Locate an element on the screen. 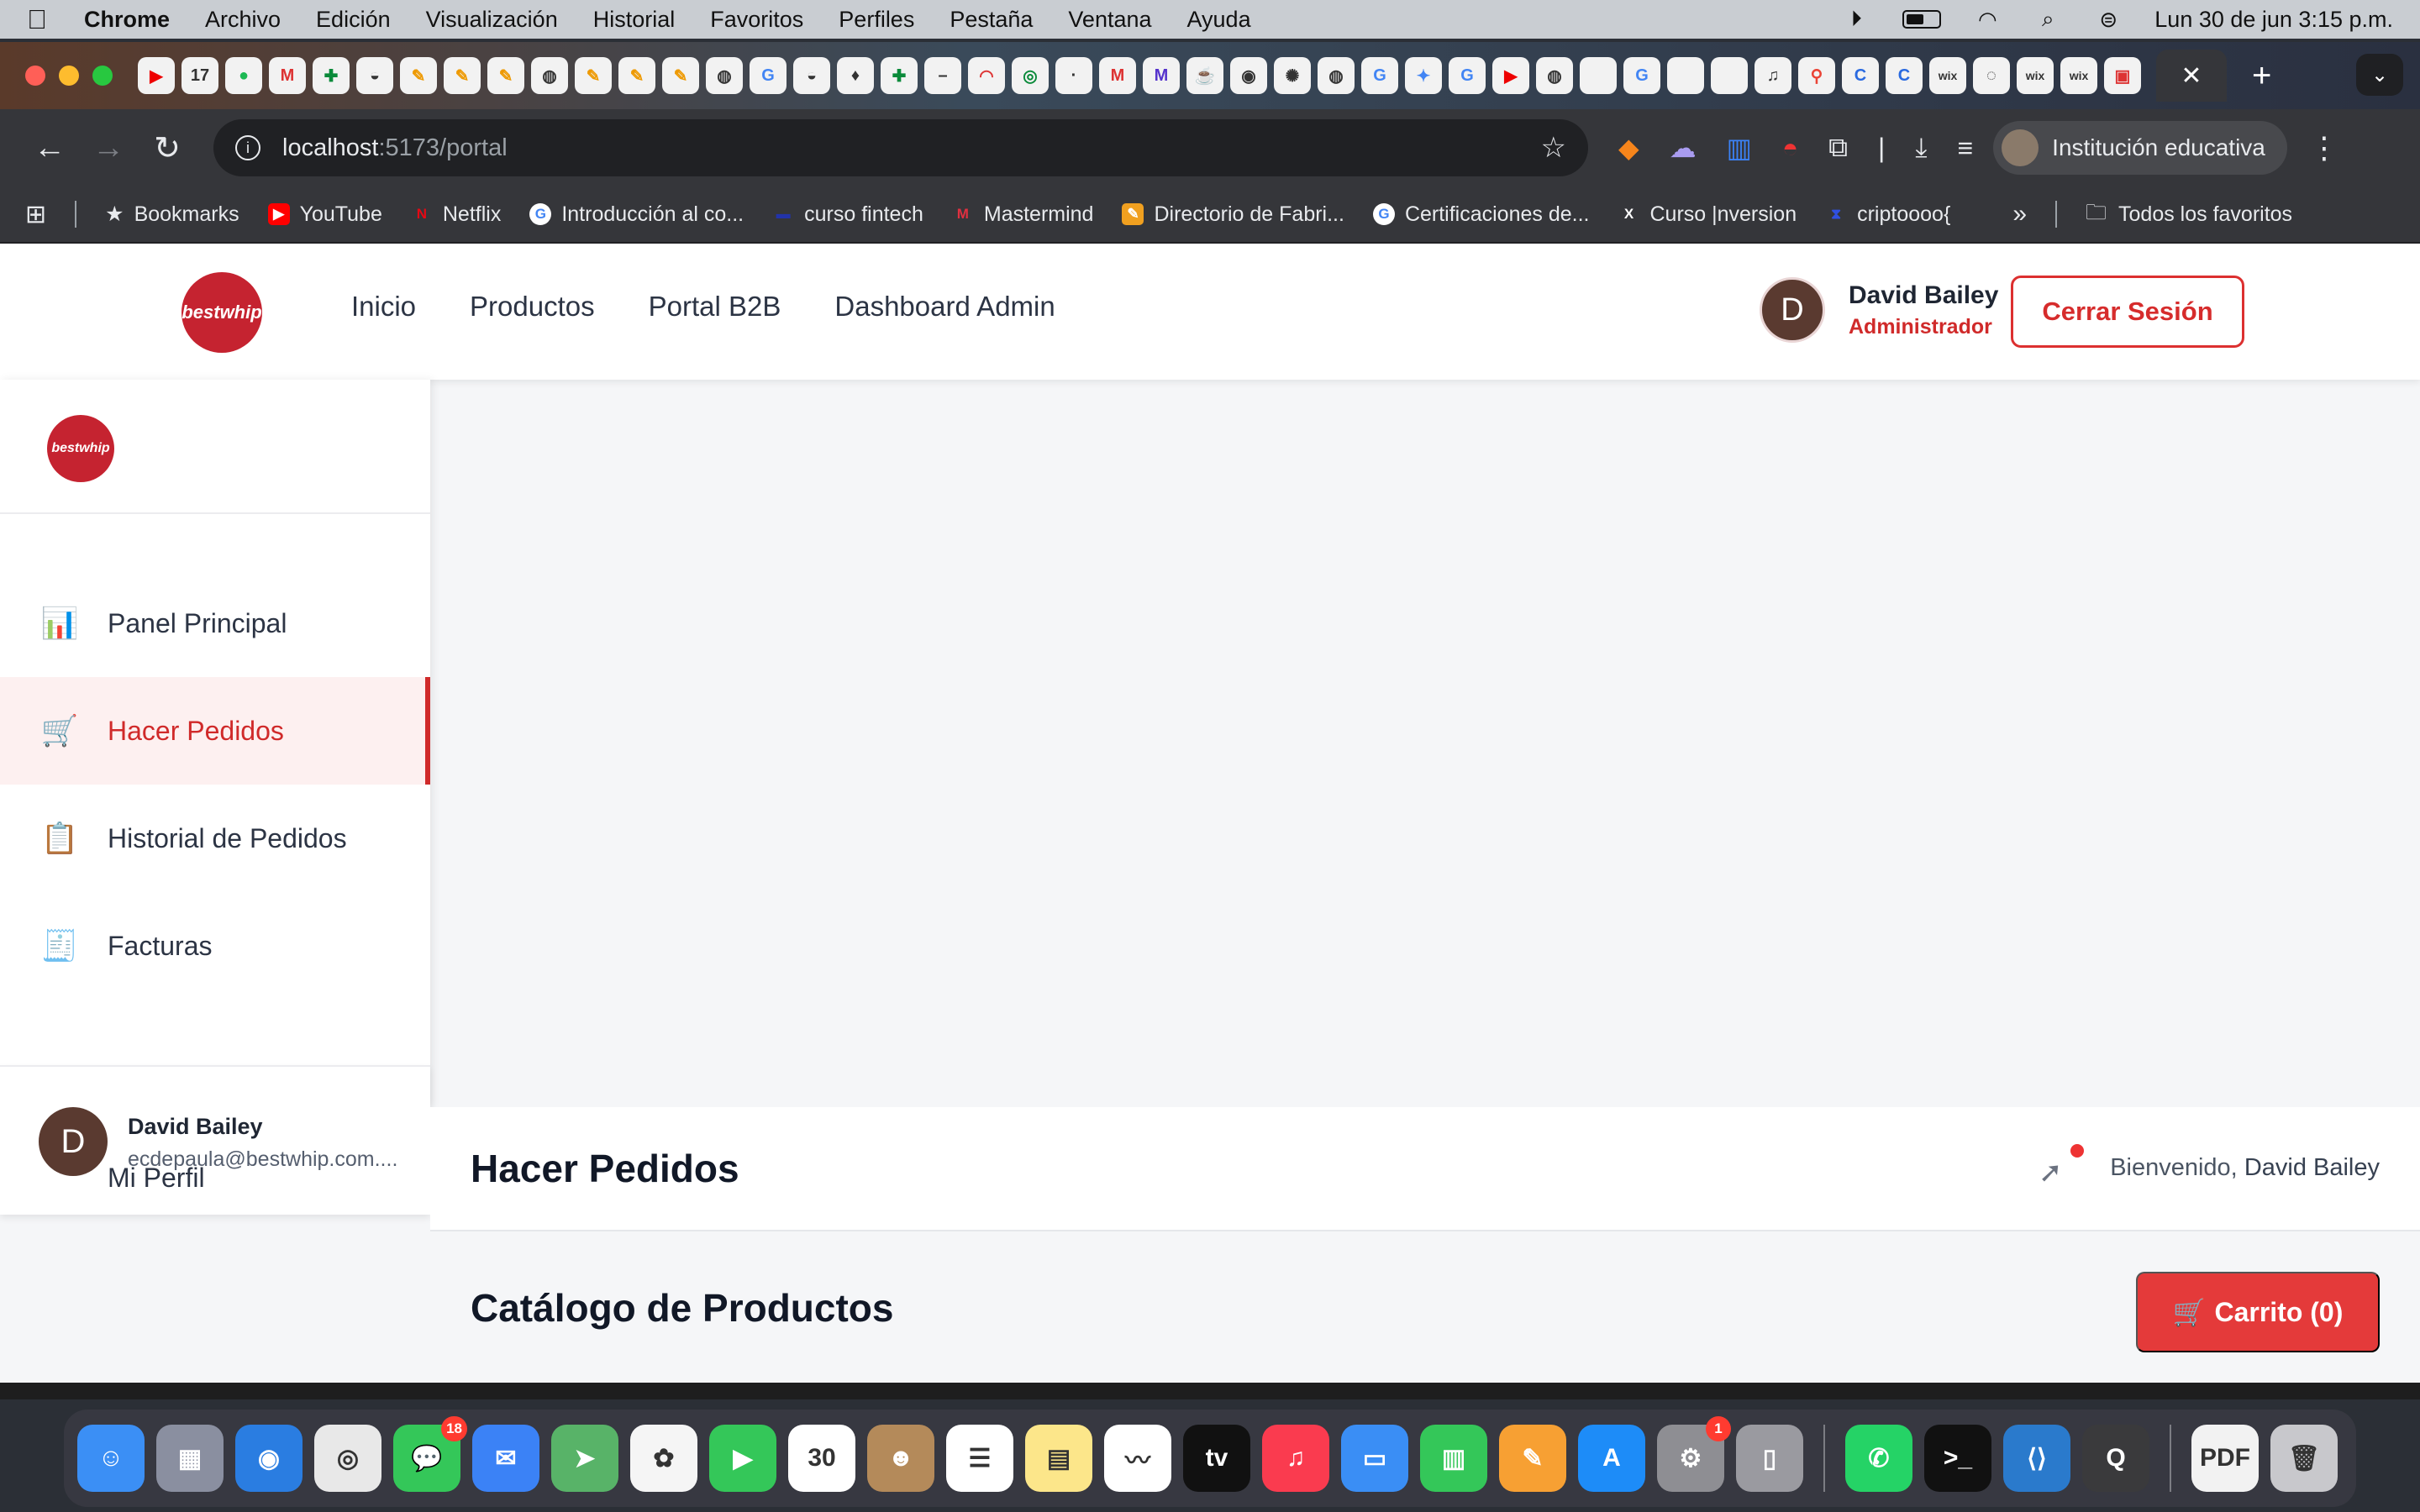  bookmark-youtube: ▶ YouTube is located at coordinates (324, 214).